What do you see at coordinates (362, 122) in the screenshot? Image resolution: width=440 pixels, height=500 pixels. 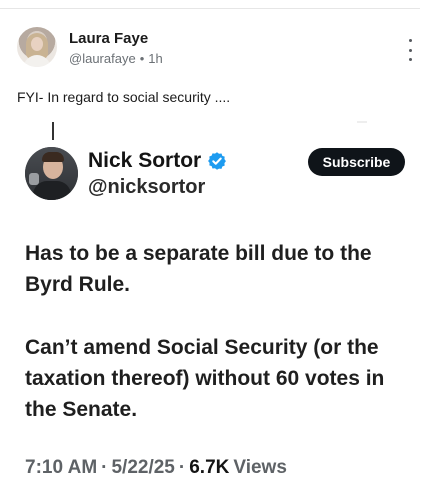 I see `faint-mark` at bounding box center [362, 122].